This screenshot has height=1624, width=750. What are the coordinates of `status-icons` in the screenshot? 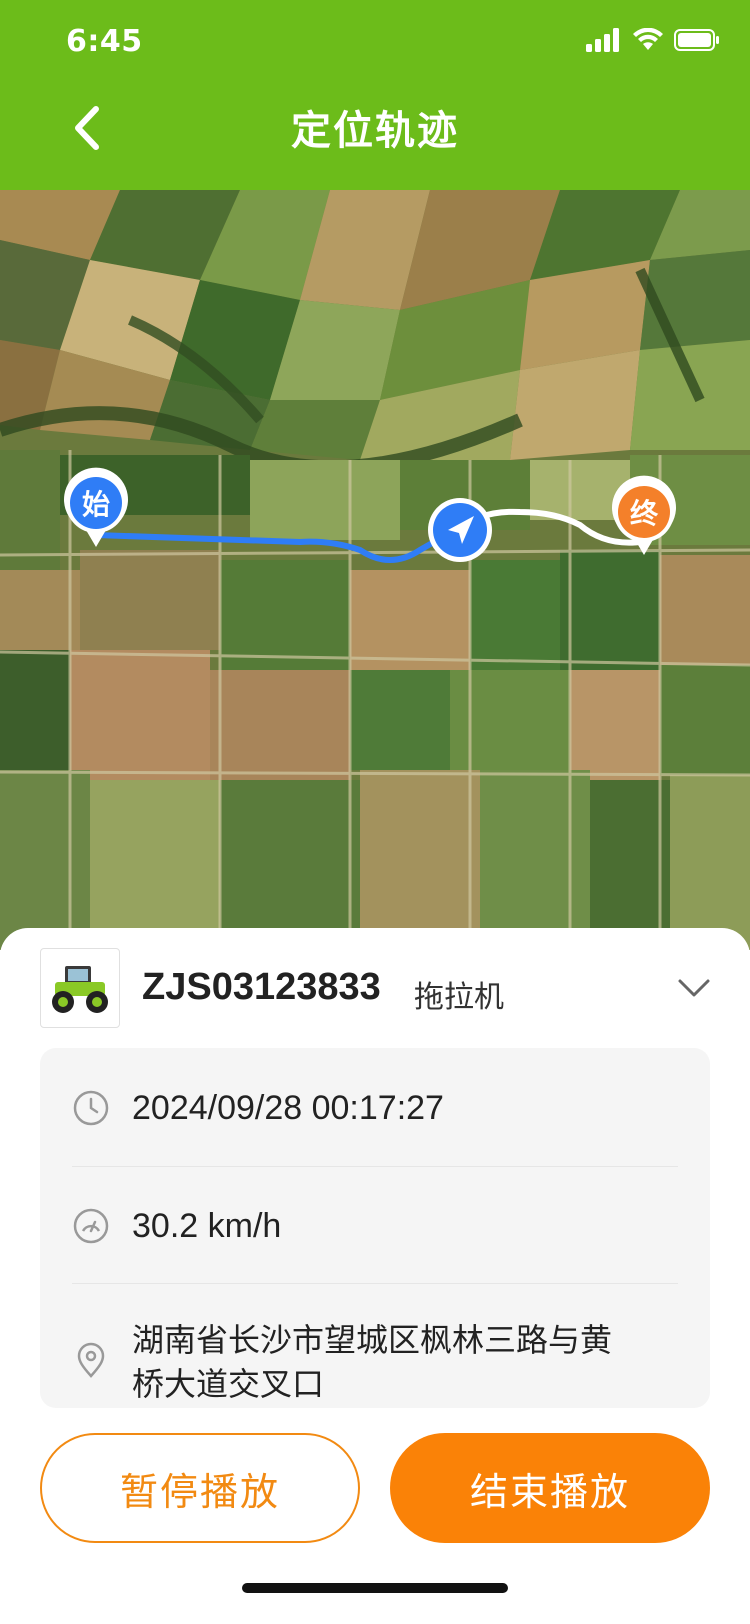 It's located at (653, 40).